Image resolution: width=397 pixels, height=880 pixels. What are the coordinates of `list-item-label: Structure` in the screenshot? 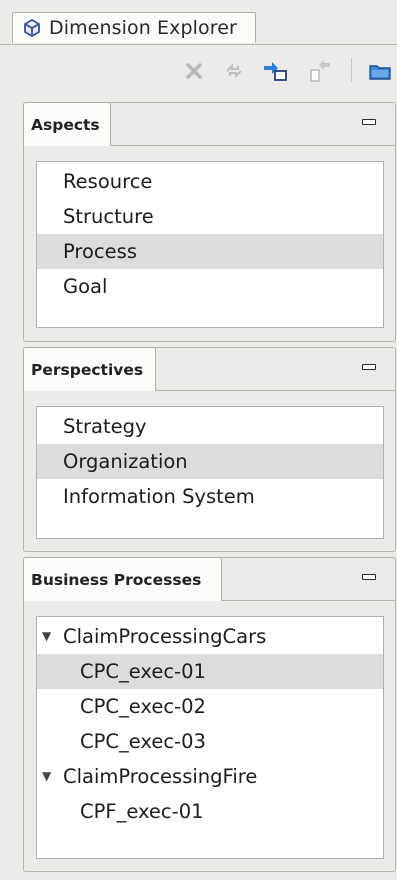 It's located at (108, 216).